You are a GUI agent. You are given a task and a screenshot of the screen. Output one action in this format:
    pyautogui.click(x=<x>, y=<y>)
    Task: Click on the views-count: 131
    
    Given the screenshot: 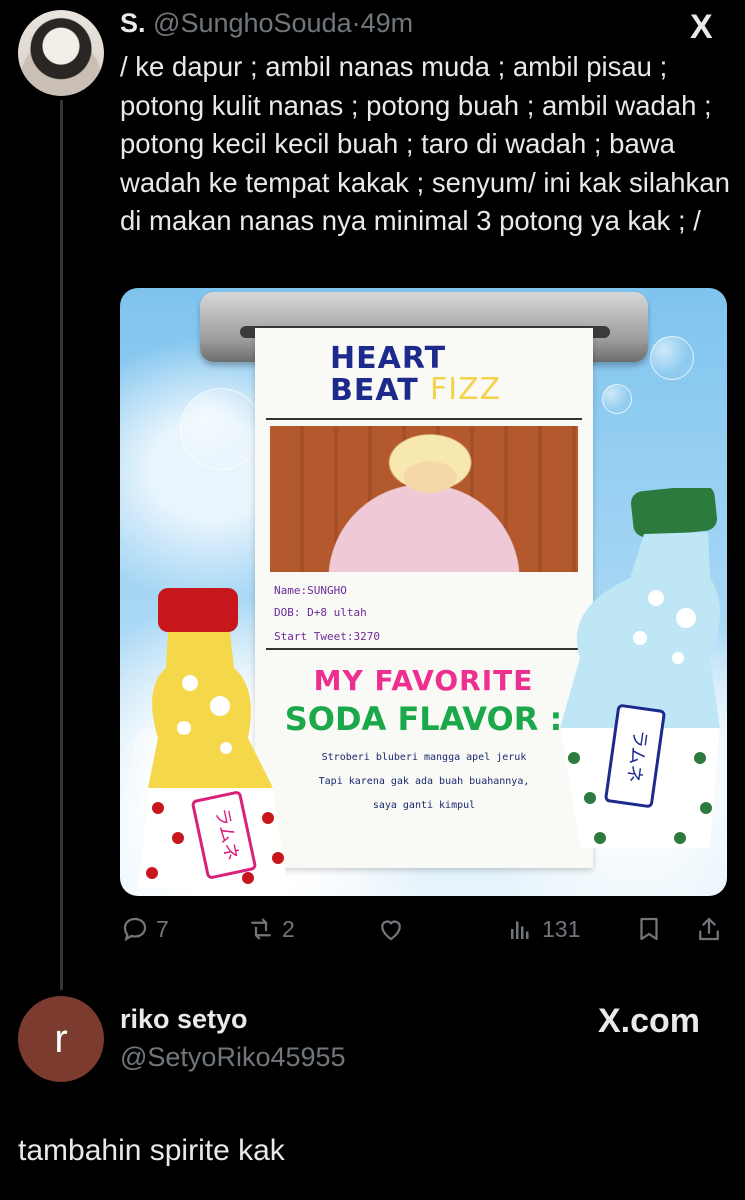 What is the action you would take?
    pyautogui.click(x=561, y=928)
    